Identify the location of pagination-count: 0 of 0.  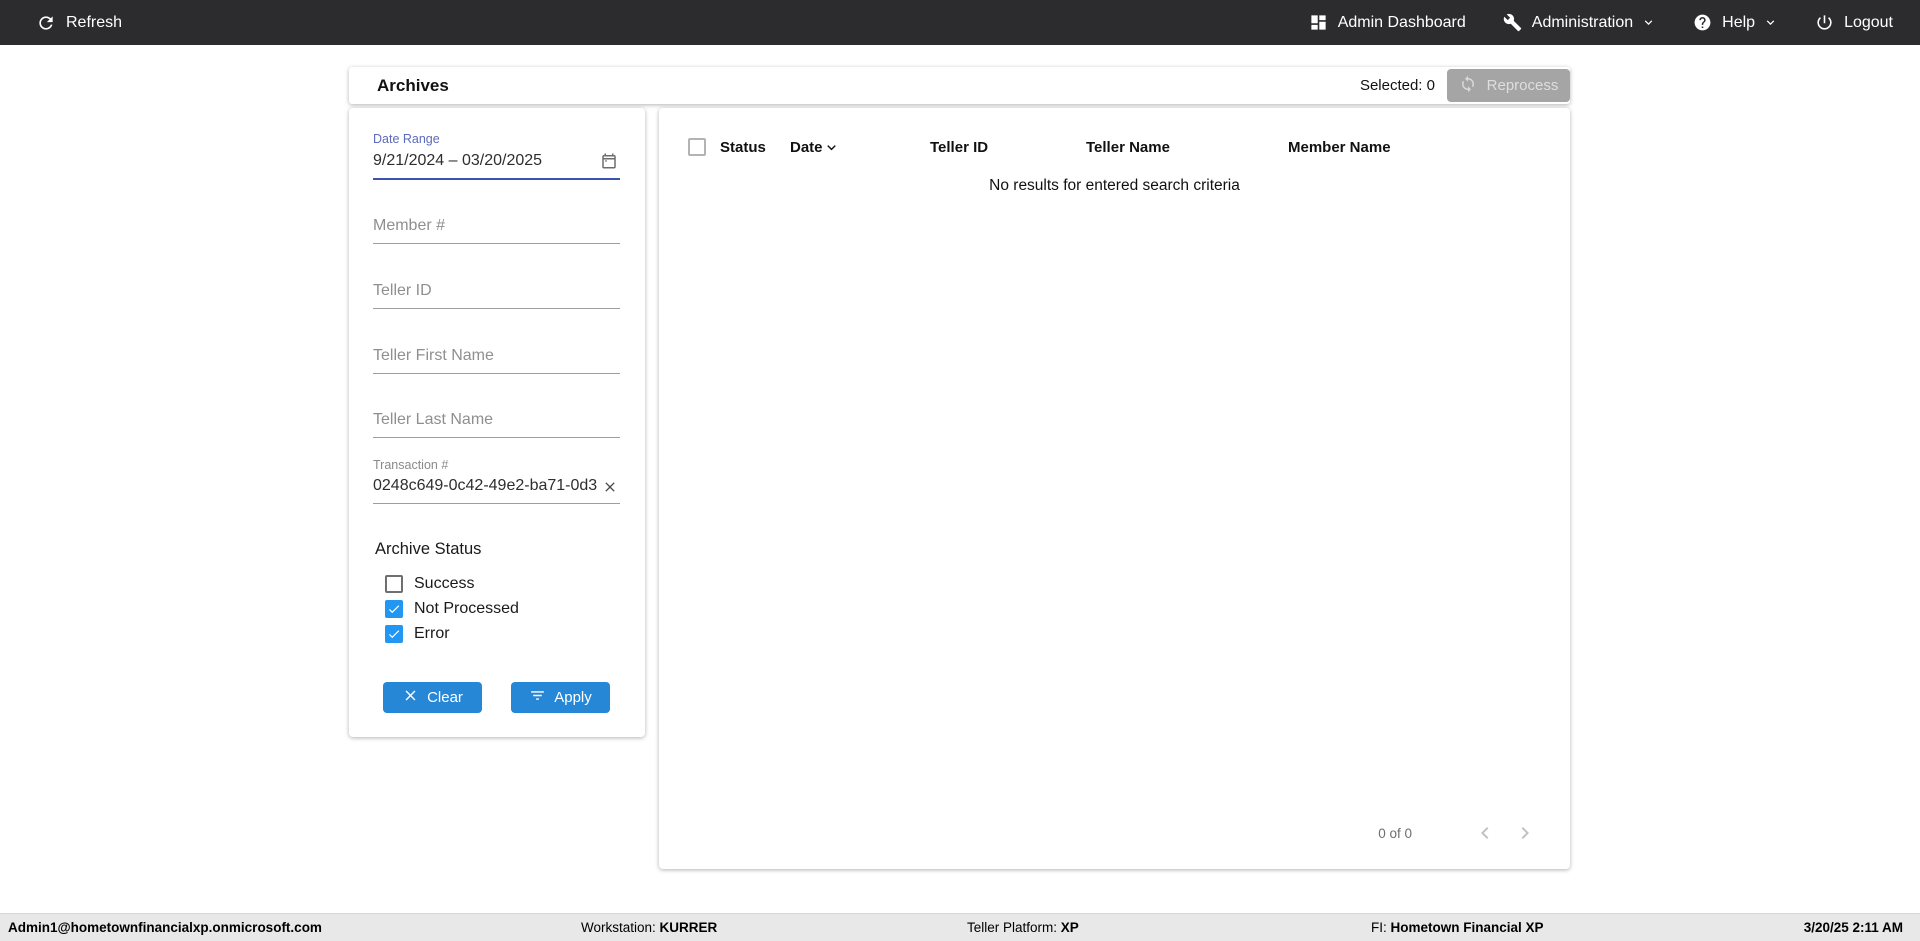
(1395, 833).